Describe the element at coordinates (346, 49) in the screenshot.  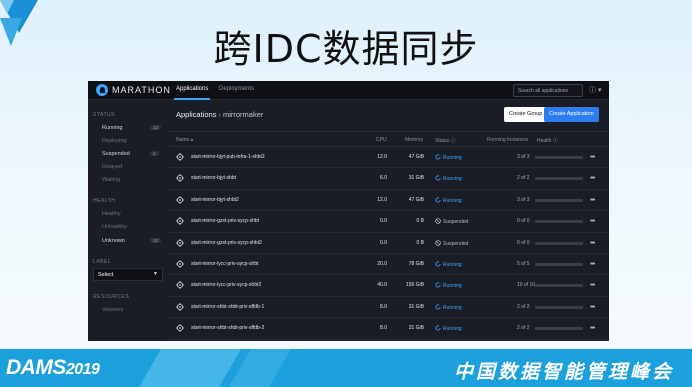
I see `slide-title: 跨IDC数据同步` at that location.